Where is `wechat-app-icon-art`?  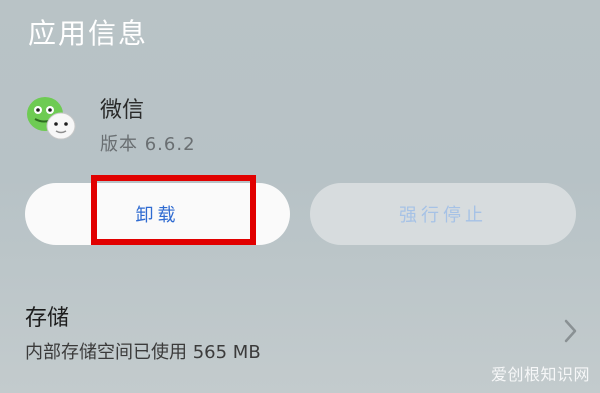 wechat-app-icon-art is located at coordinates (51, 118).